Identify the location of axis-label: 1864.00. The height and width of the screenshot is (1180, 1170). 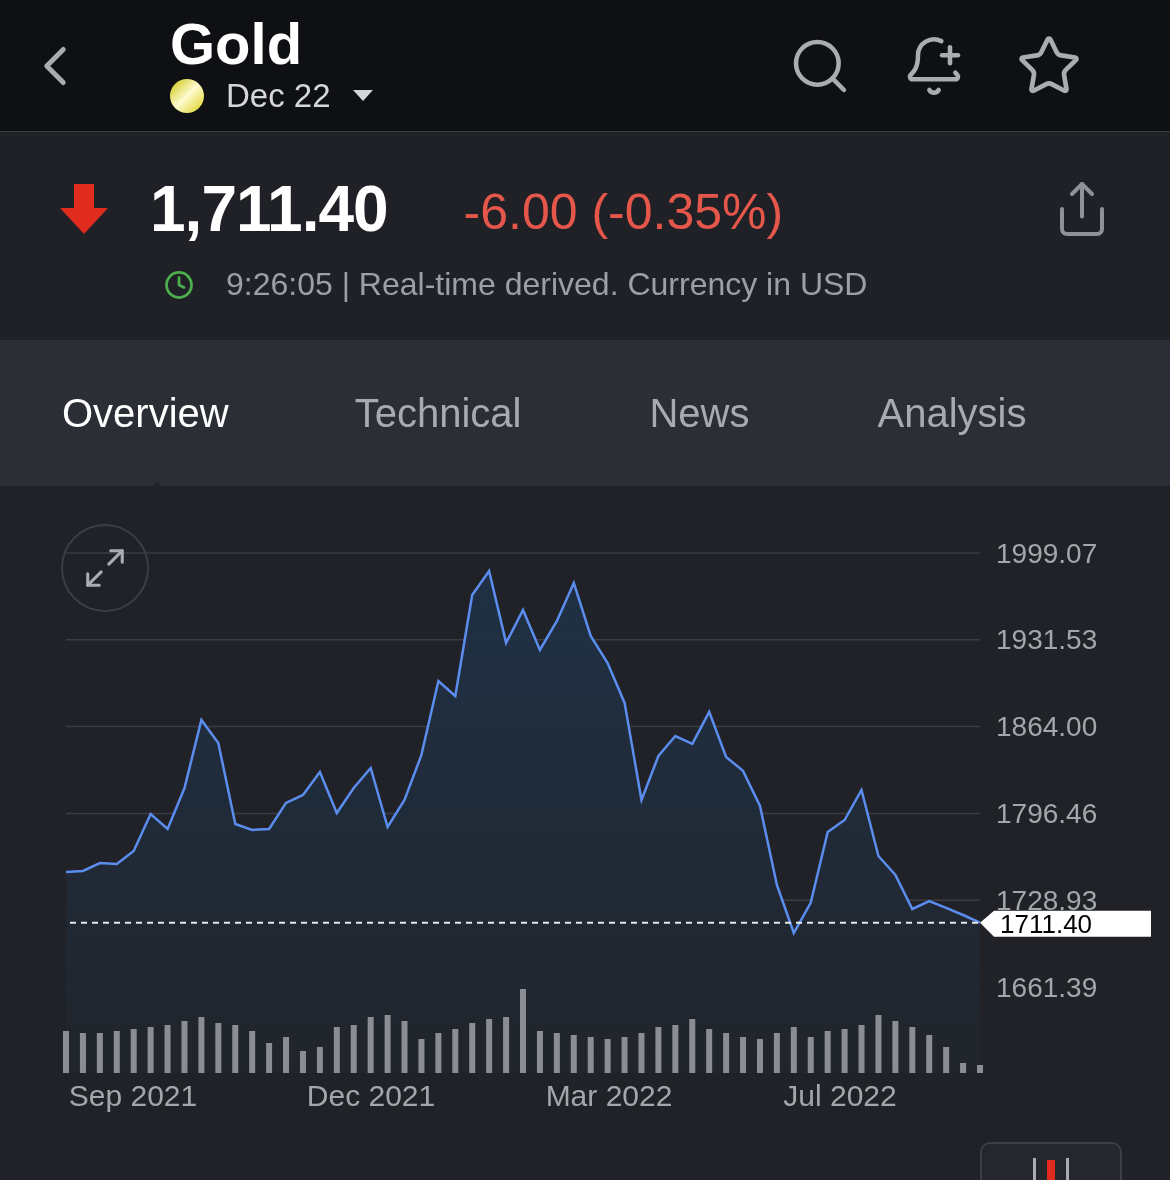
(1047, 727).